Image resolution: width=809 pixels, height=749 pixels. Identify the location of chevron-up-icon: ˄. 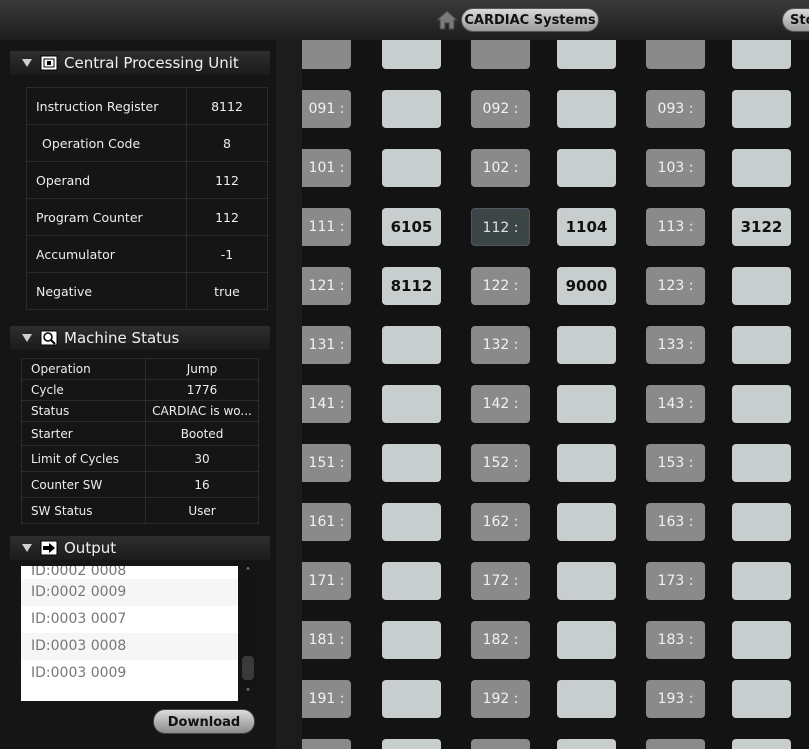
(248, 573).